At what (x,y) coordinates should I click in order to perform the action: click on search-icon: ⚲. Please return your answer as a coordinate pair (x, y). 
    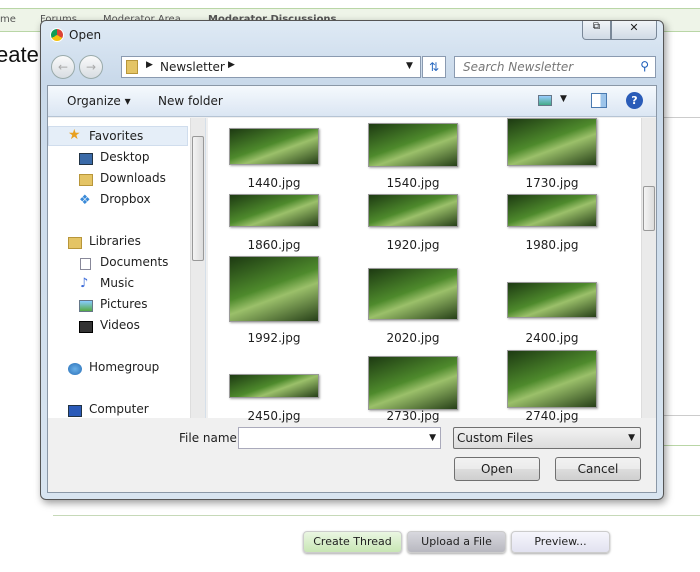
    Looking at the image, I should click on (644, 66).